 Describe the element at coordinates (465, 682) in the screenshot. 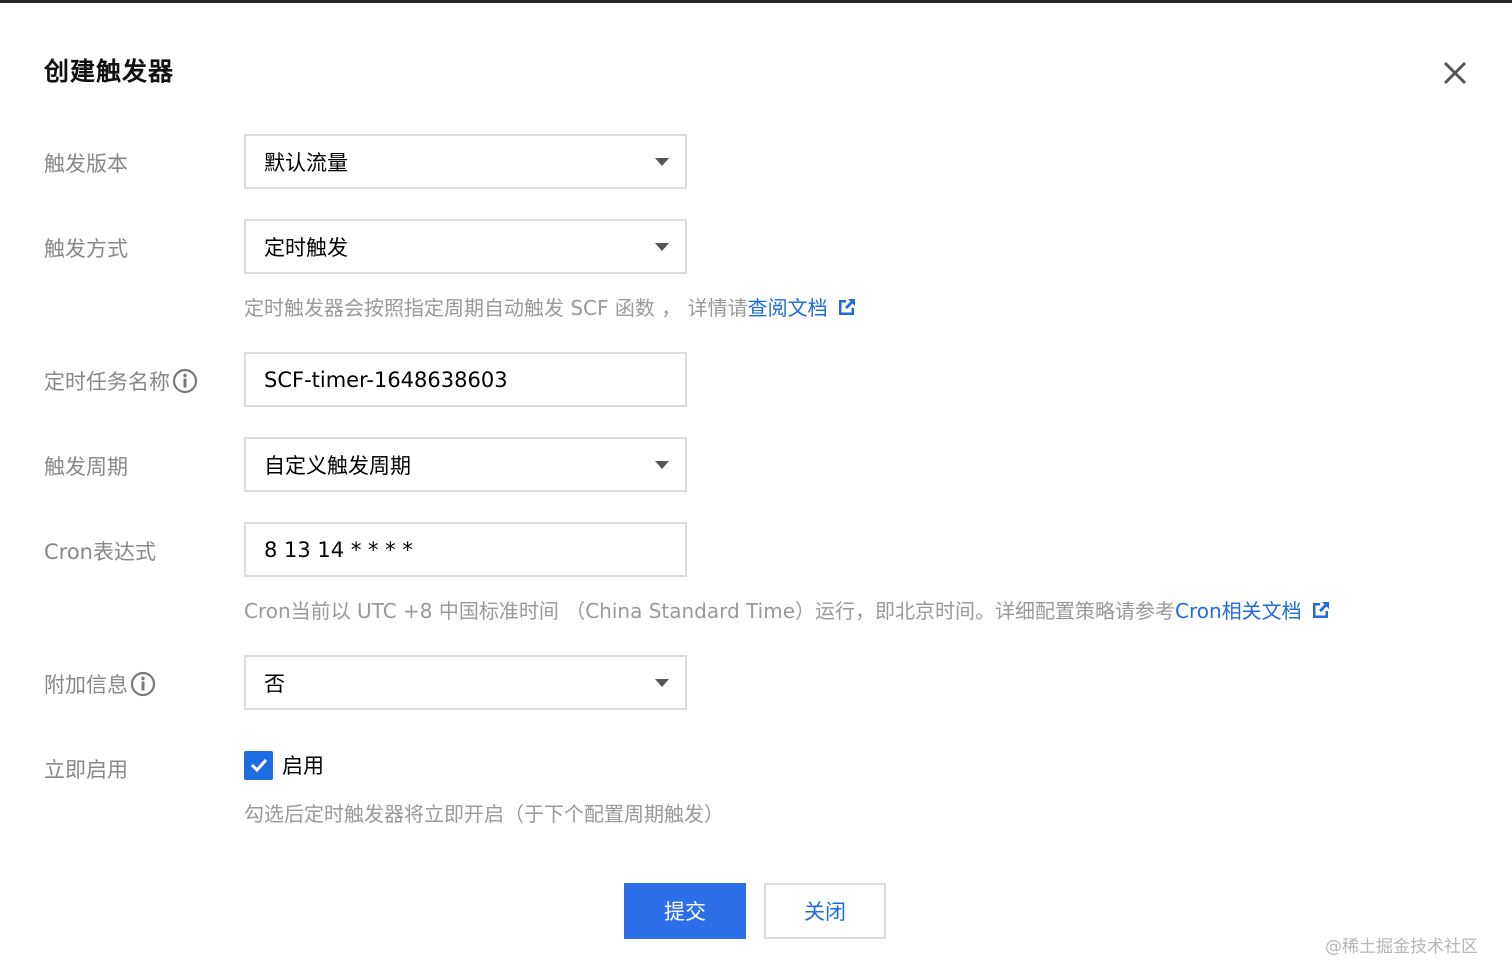

I see `extra-info-select: 否` at that location.